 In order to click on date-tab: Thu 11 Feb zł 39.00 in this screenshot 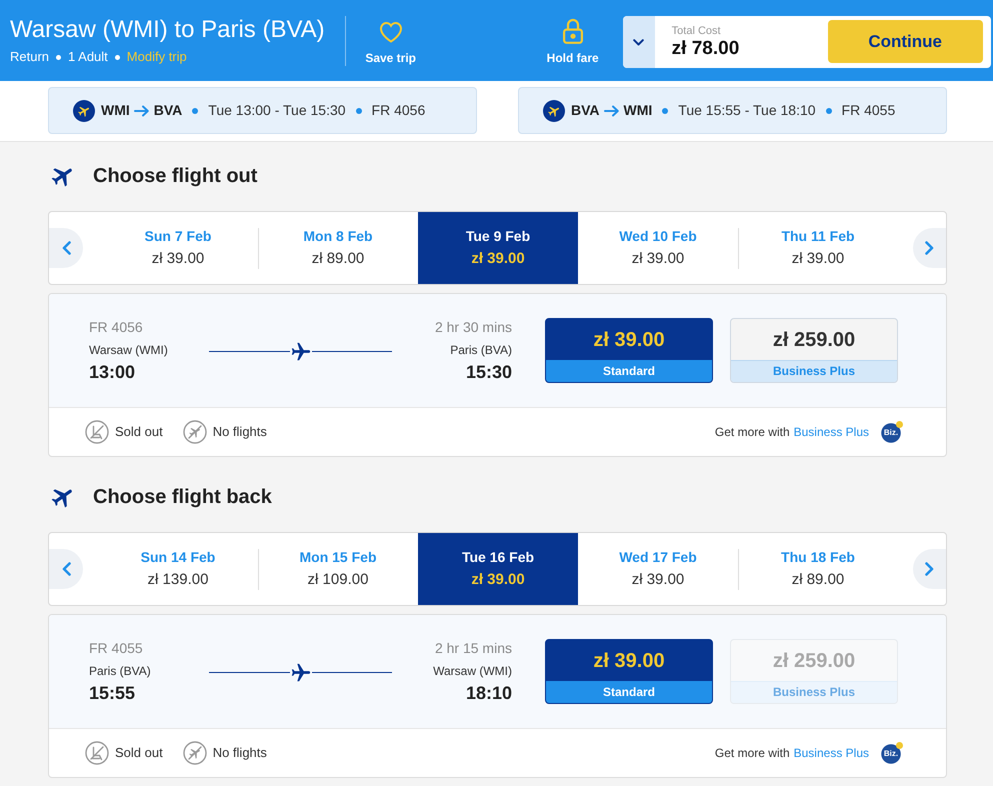, I will do `click(818, 248)`.